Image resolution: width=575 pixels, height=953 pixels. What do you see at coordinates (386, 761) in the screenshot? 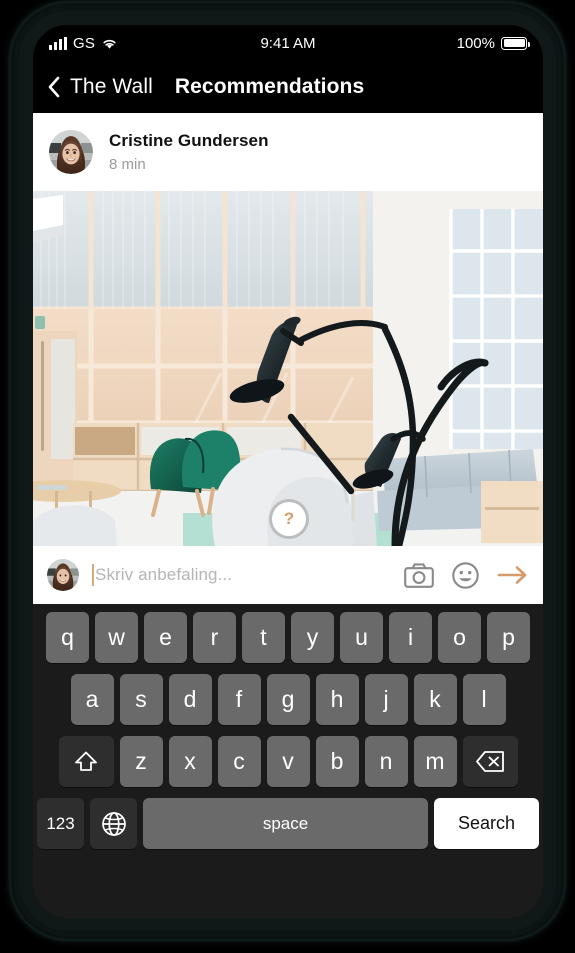
I see `key-n: n` at bounding box center [386, 761].